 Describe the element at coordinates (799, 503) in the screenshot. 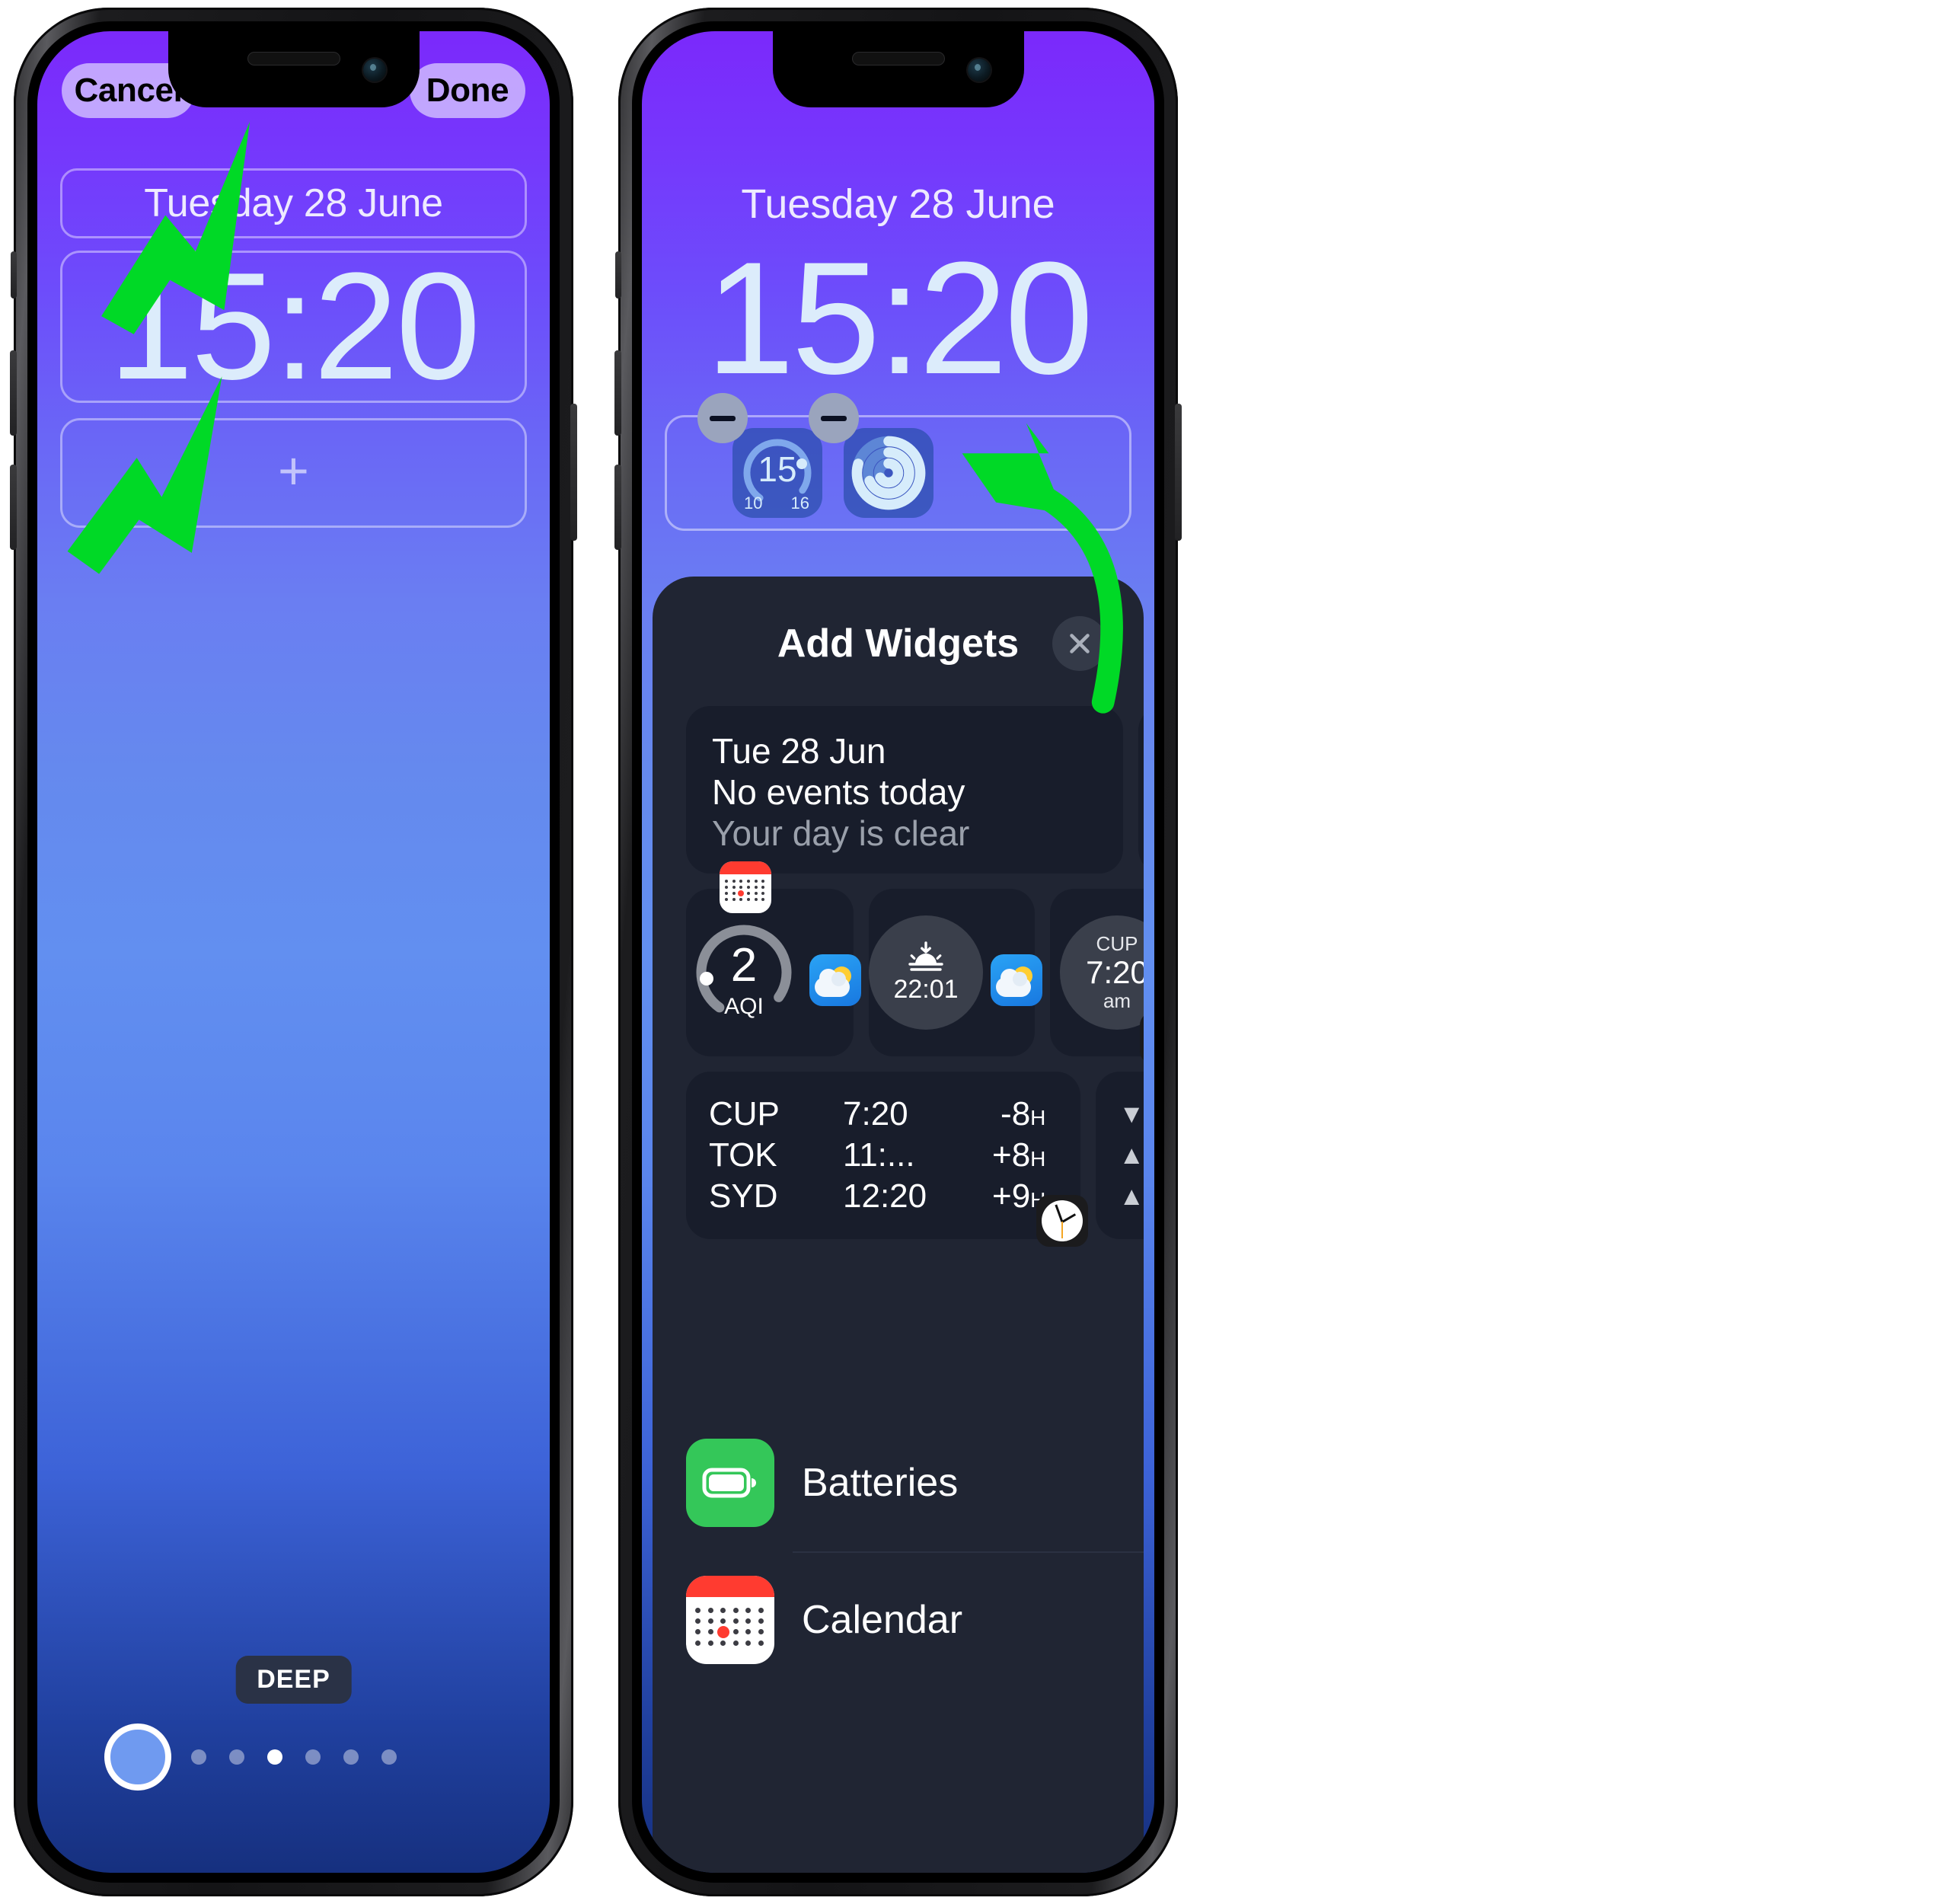

I see `temperature-high: 16` at that location.